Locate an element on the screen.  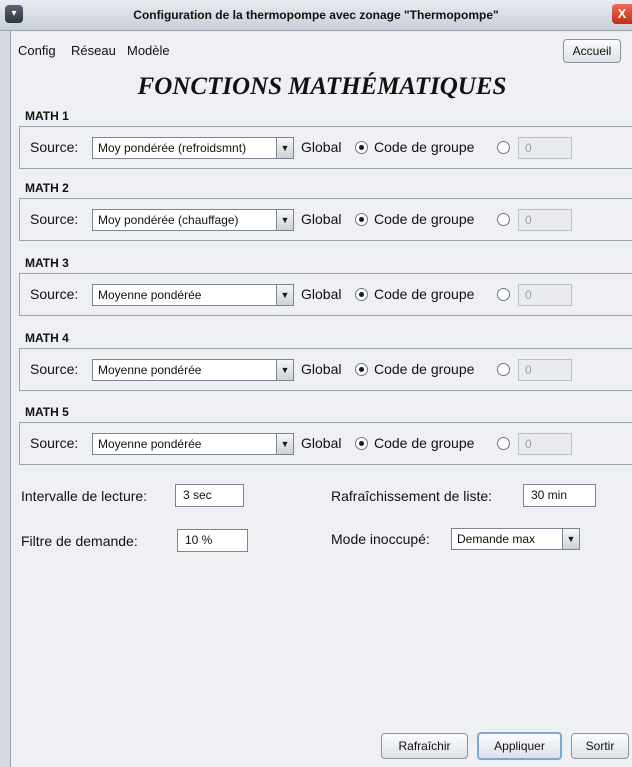
section-label-math2: MATH 2 is located at coordinates (47, 188).